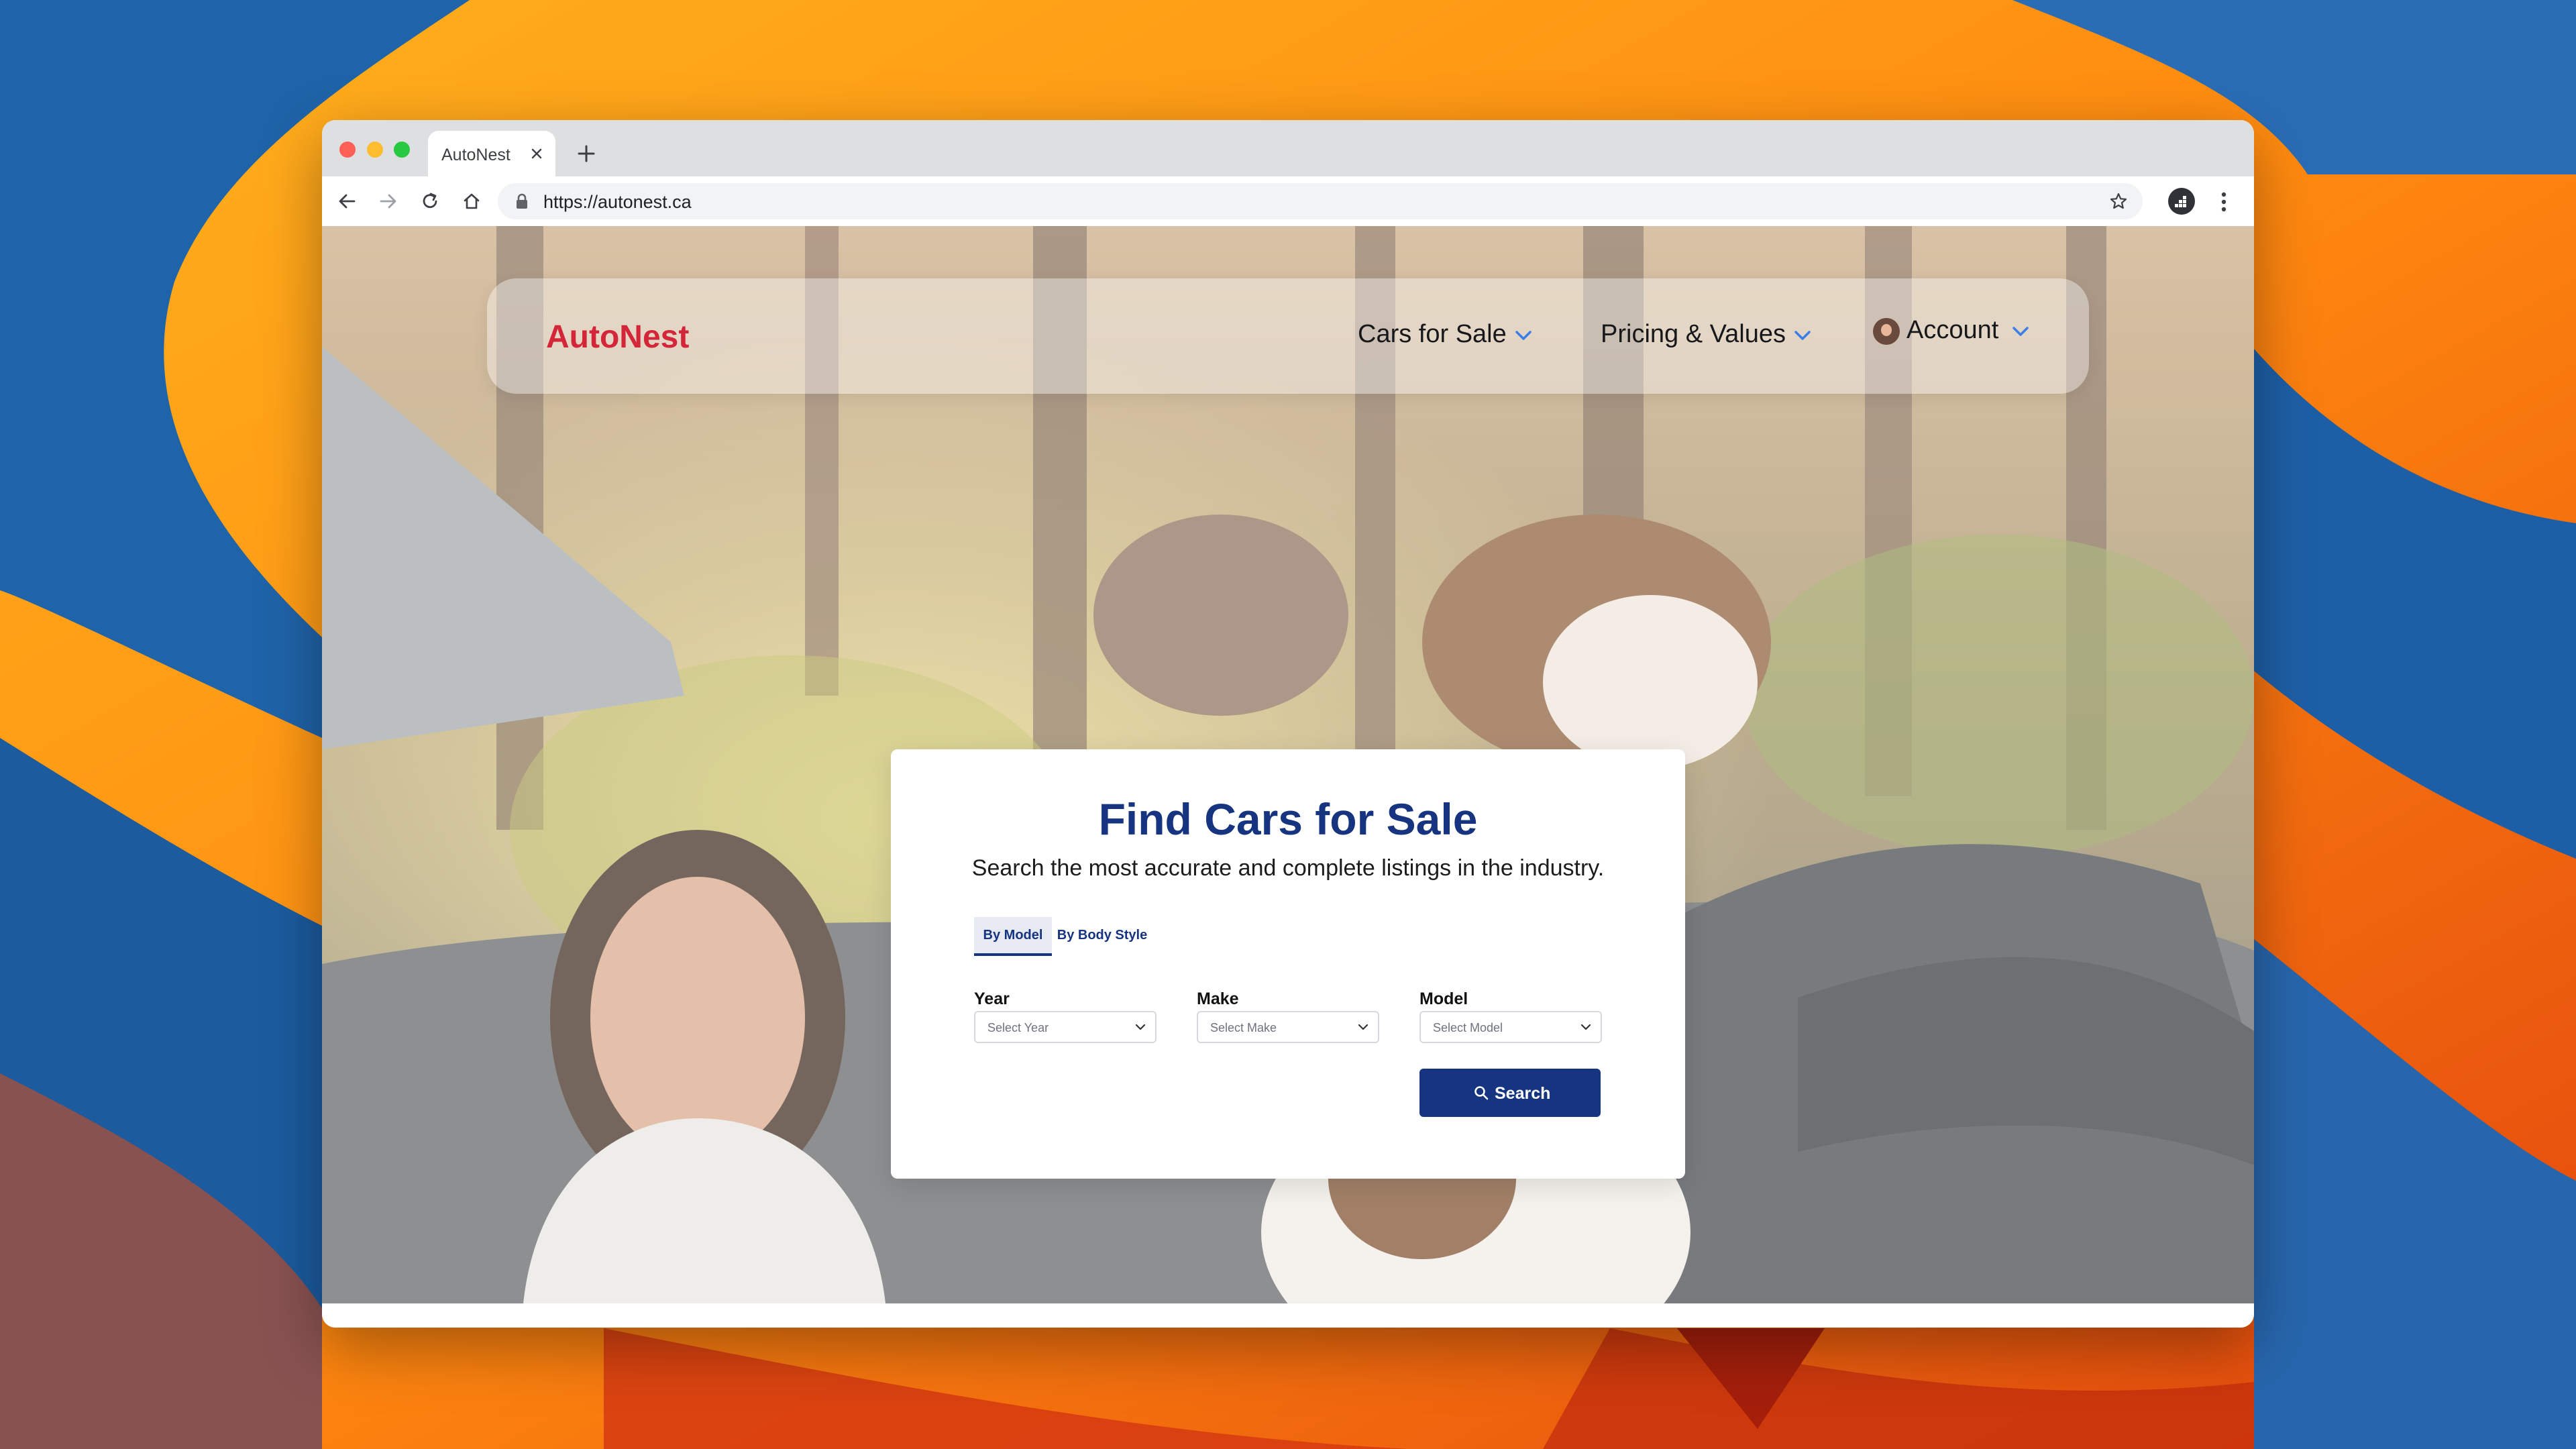 The width and height of the screenshot is (2576, 1449). I want to click on tab-title: AutoNest, so click(476, 155).